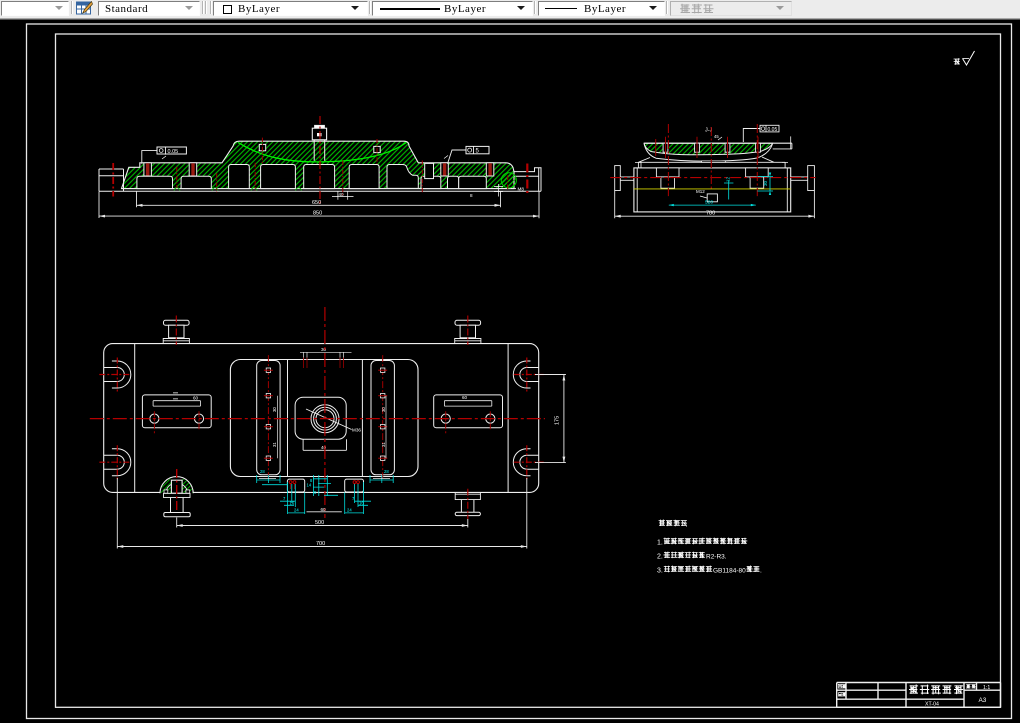 The width and height of the screenshot is (1020, 723). I want to click on svg-text: 520, so click(709, 203).